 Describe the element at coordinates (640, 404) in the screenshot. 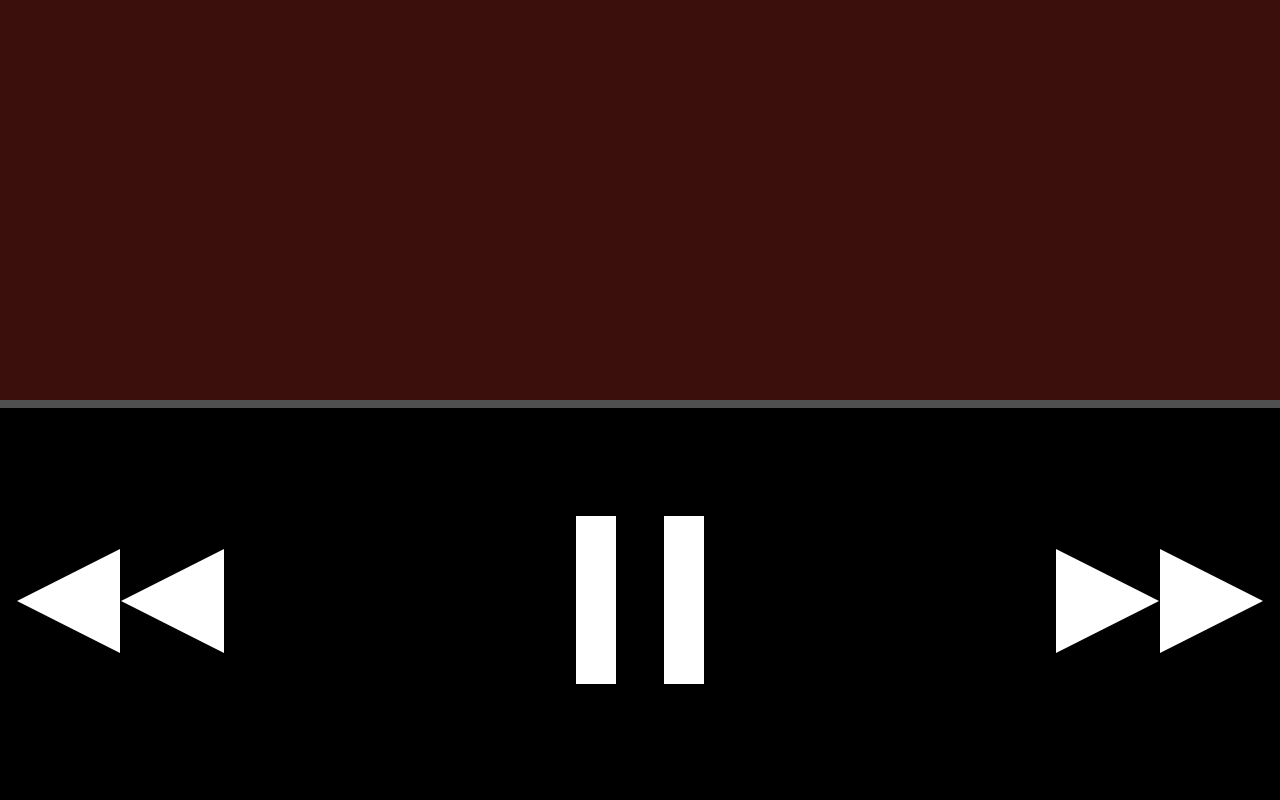

I see `progress-bar` at that location.